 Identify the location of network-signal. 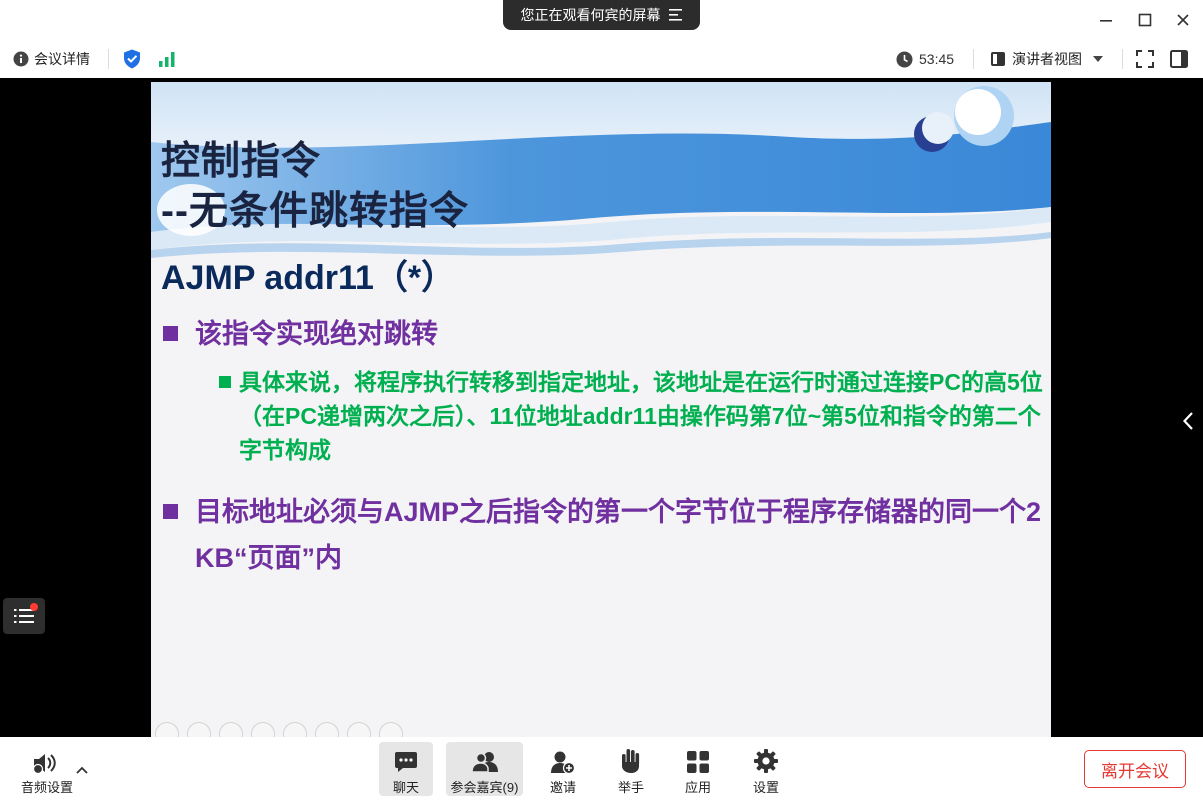
(167, 59).